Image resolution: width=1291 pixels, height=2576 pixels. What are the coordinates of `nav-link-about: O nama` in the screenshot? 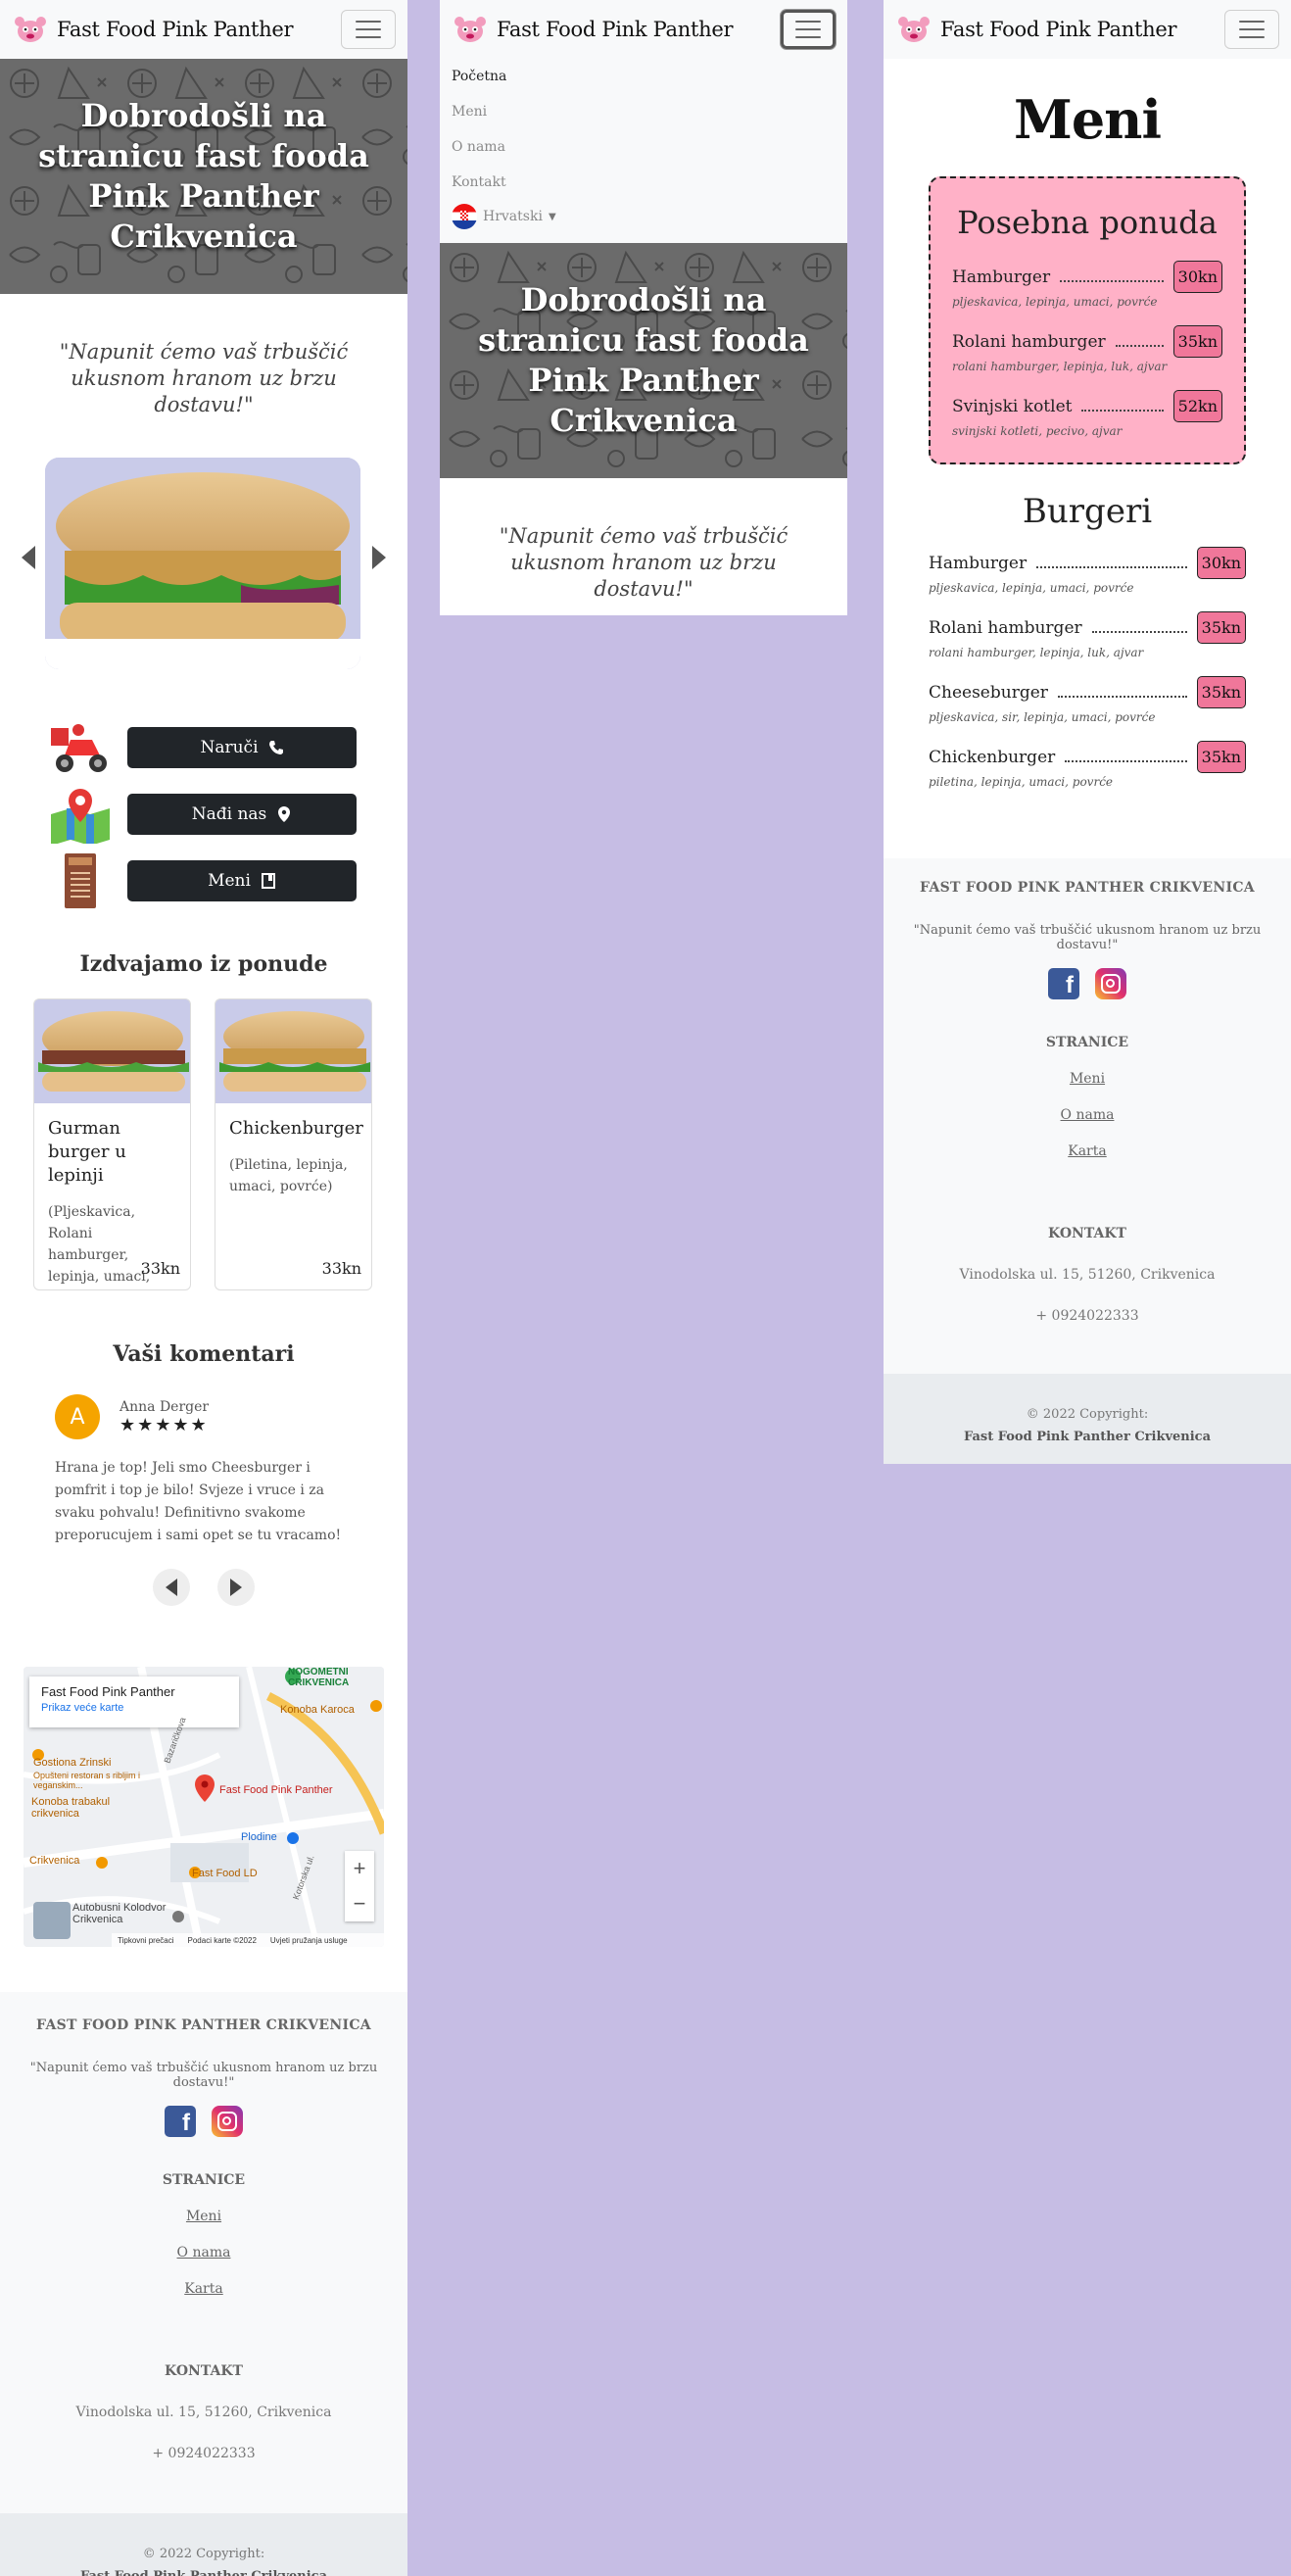 It's located at (644, 147).